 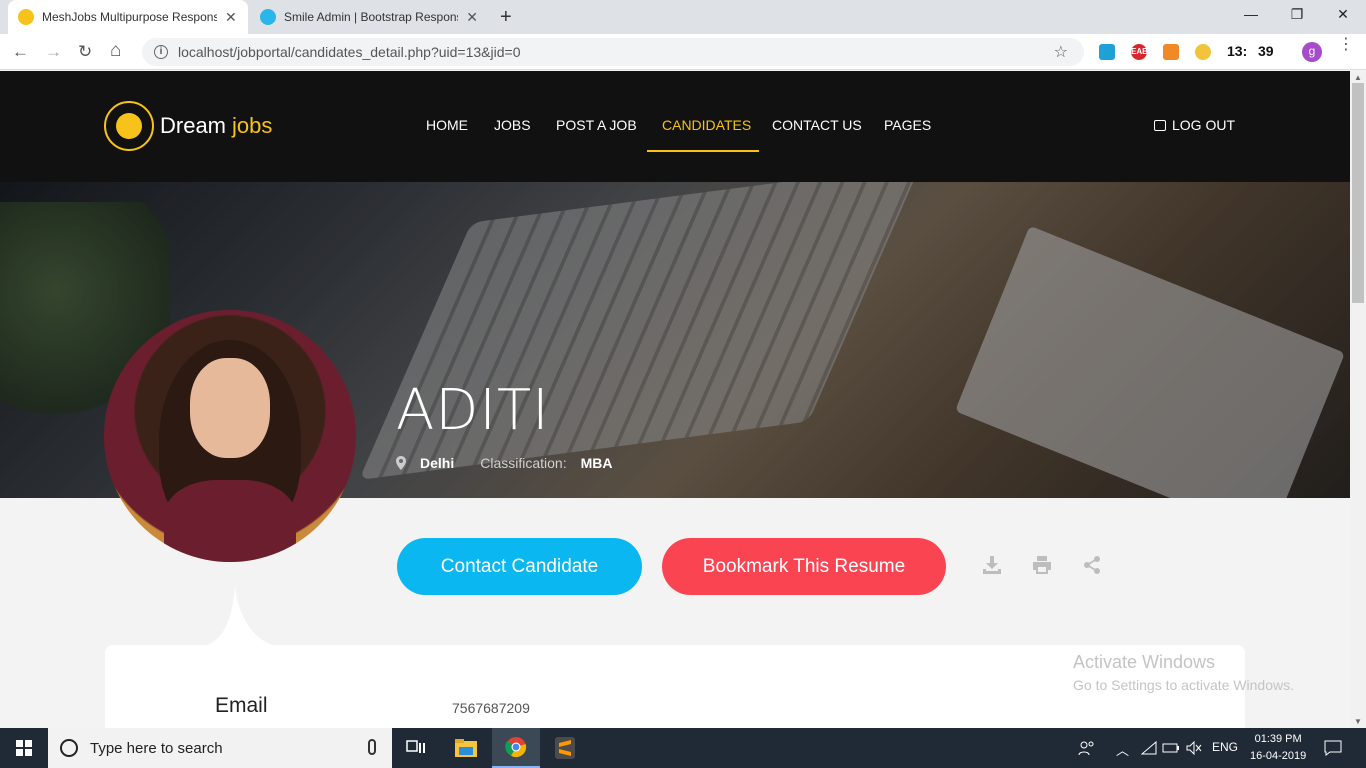 What do you see at coordinates (156, 748) in the screenshot?
I see `search-placeholder: Type here to search` at bounding box center [156, 748].